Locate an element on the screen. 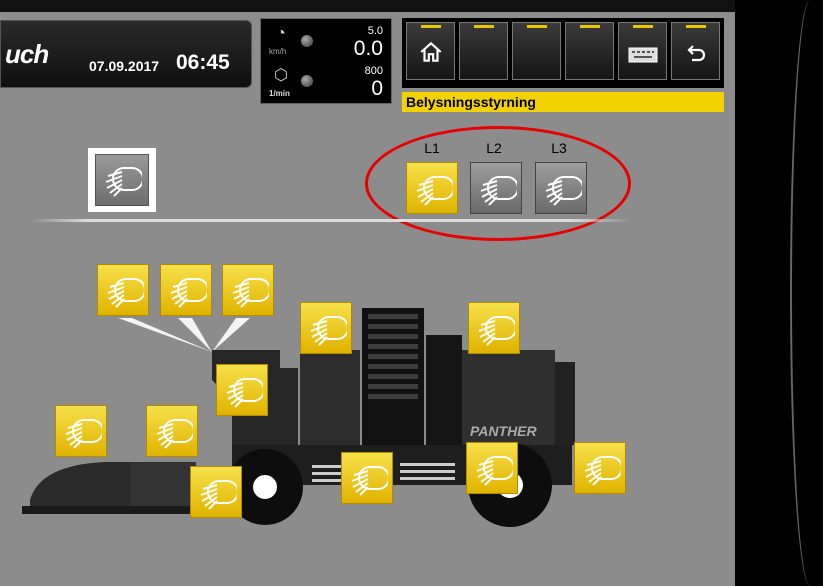 The height and width of the screenshot is (586, 823). machine-light-roof-left is located at coordinates (123, 290).